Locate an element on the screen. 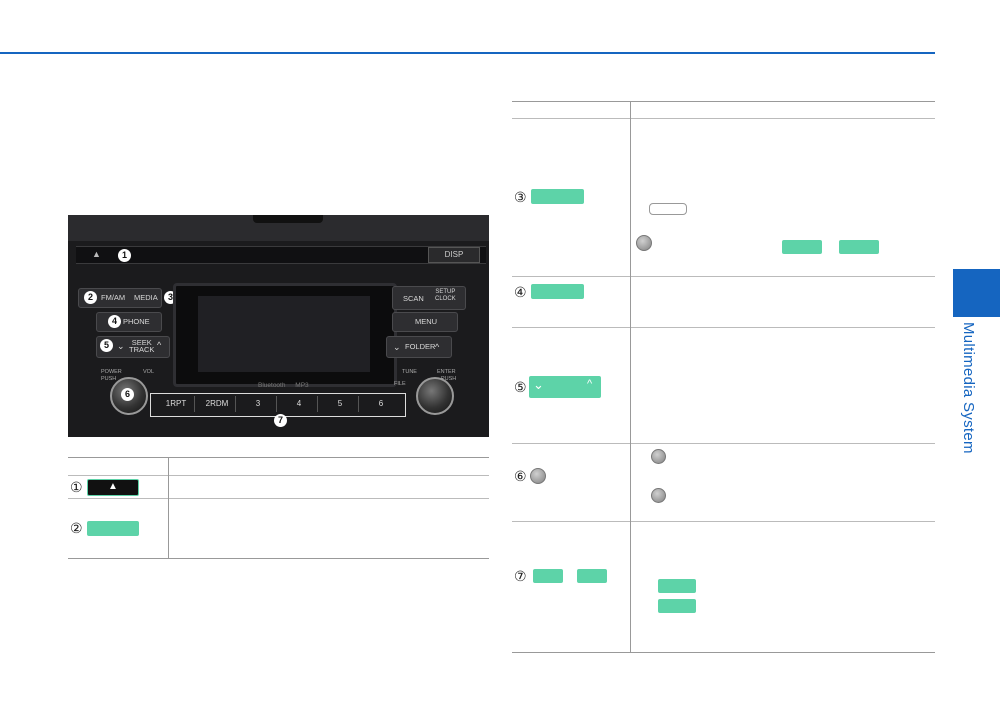  row-number: ③ is located at coordinates (520, 197).